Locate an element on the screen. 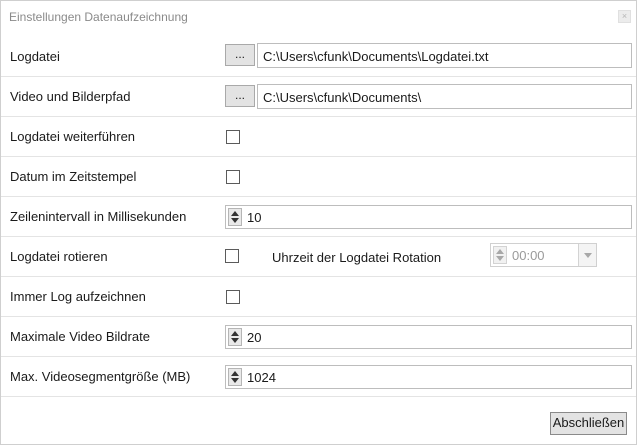 The height and width of the screenshot is (445, 637). always-log-label: Immer Log aufzeichnen is located at coordinates (78, 296).